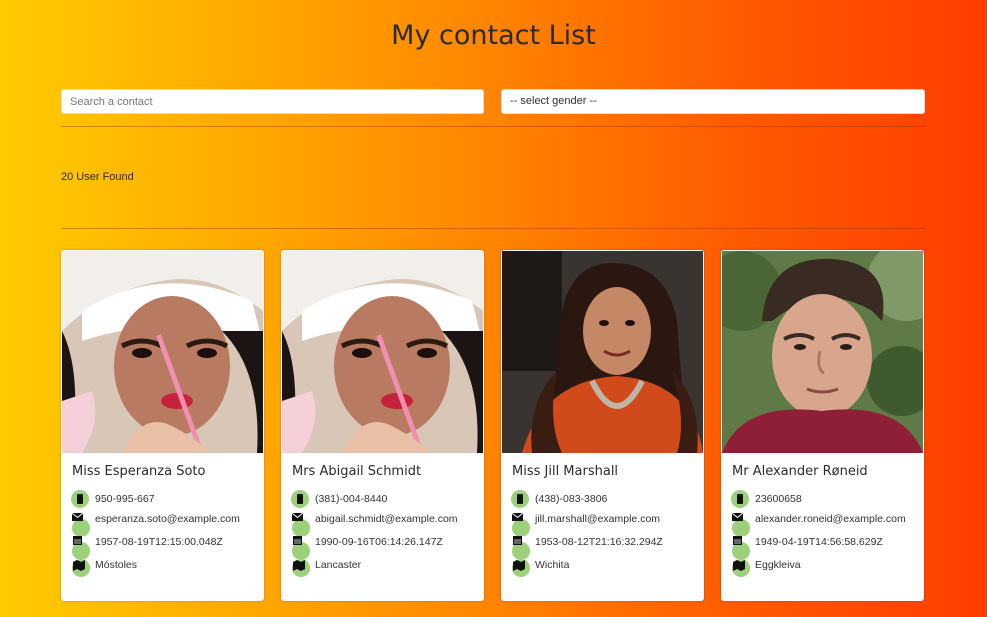  I want to click on contact-dob: 1957-08-19T12:15:00.048Z, so click(159, 542).